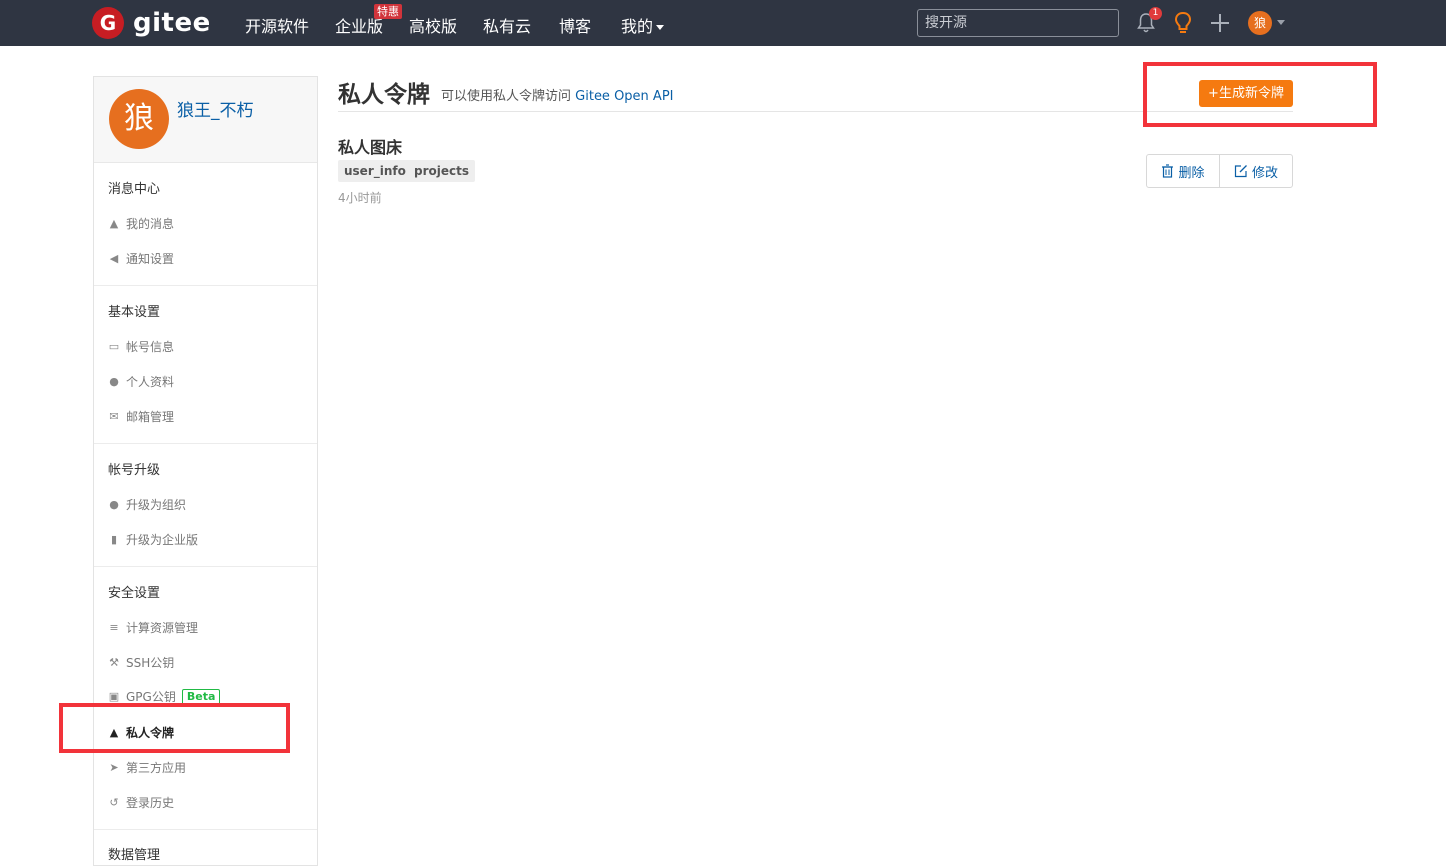 This screenshot has width=1446, height=866. Describe the element at coordinates (172, 23) in the screenshot. I see `gitee-logo-text: gitee` at that location.